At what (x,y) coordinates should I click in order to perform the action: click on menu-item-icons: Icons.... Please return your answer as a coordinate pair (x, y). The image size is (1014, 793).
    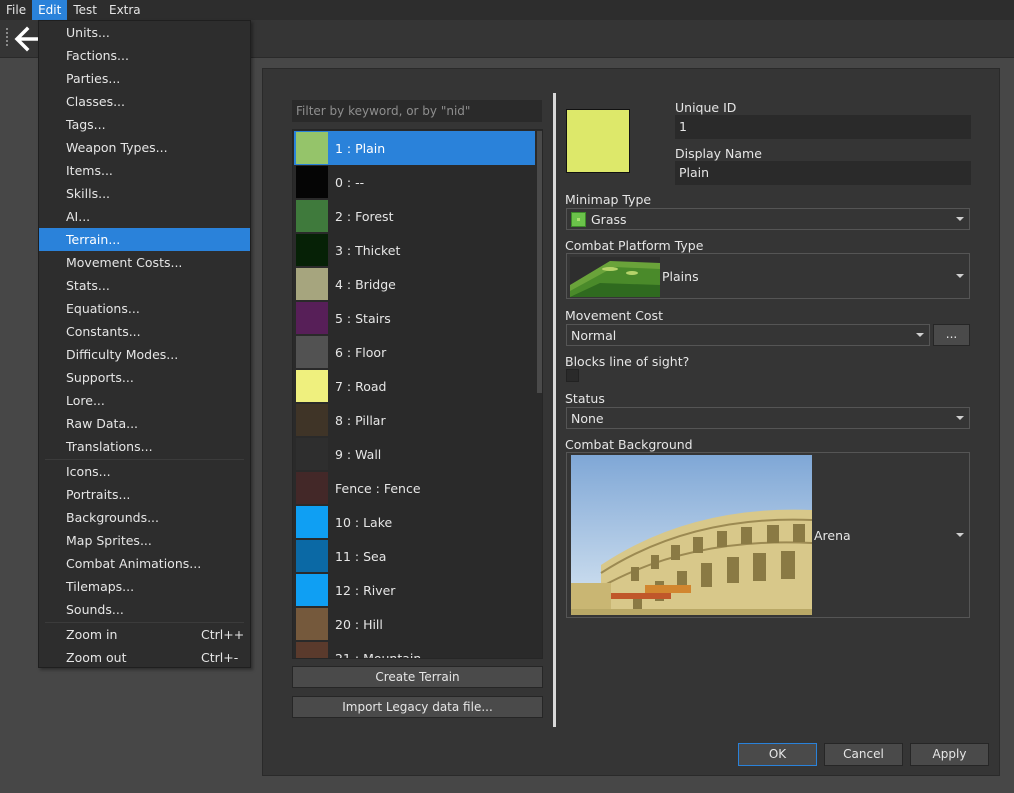
    Looking at the image, I should click on (144, 471).